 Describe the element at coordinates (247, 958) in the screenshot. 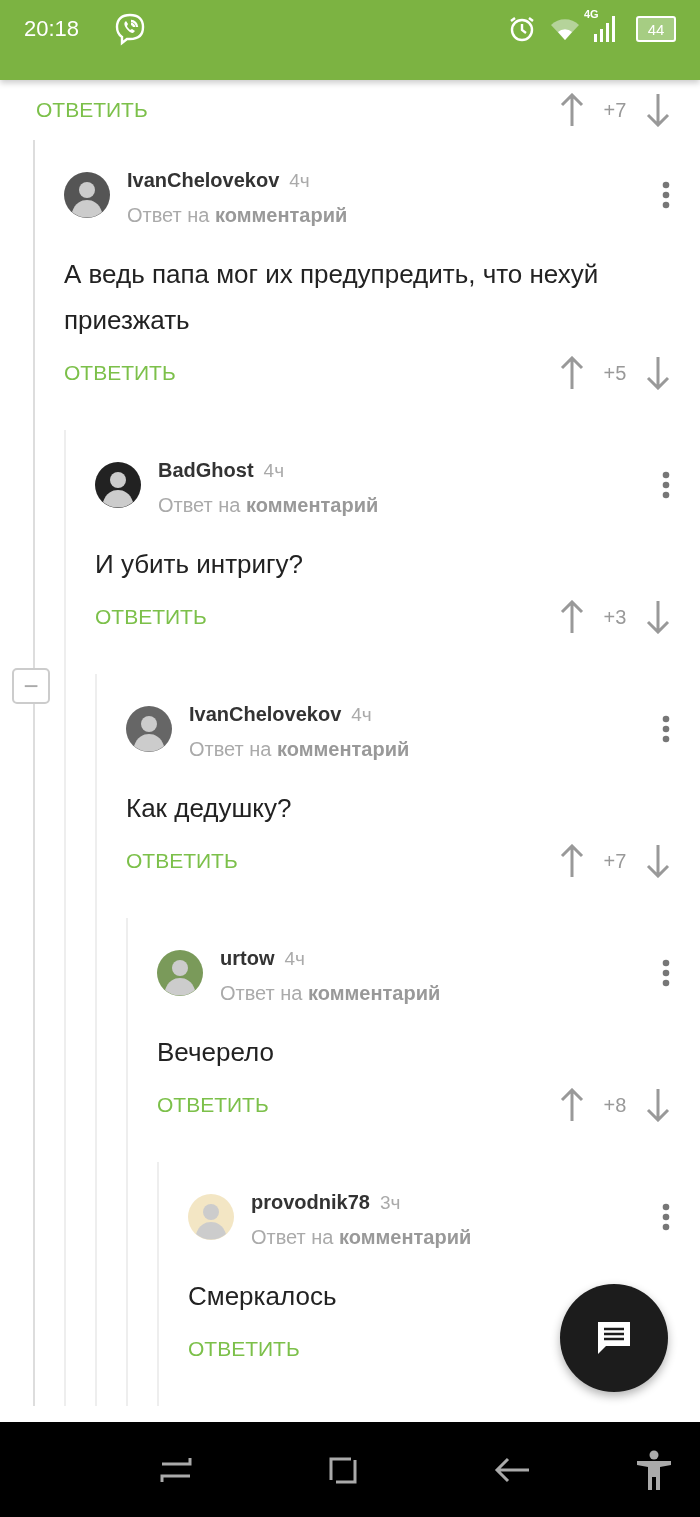

I see `author-name: urtow` at that location.